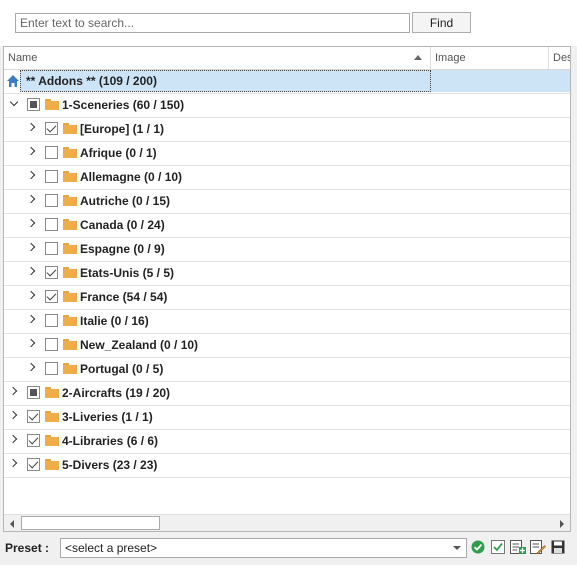 The height and width of the screenshot is (575, 577). Describe the element at coordinates (518, 547) in the screenshot. I see `add-preset-icon` at that location.